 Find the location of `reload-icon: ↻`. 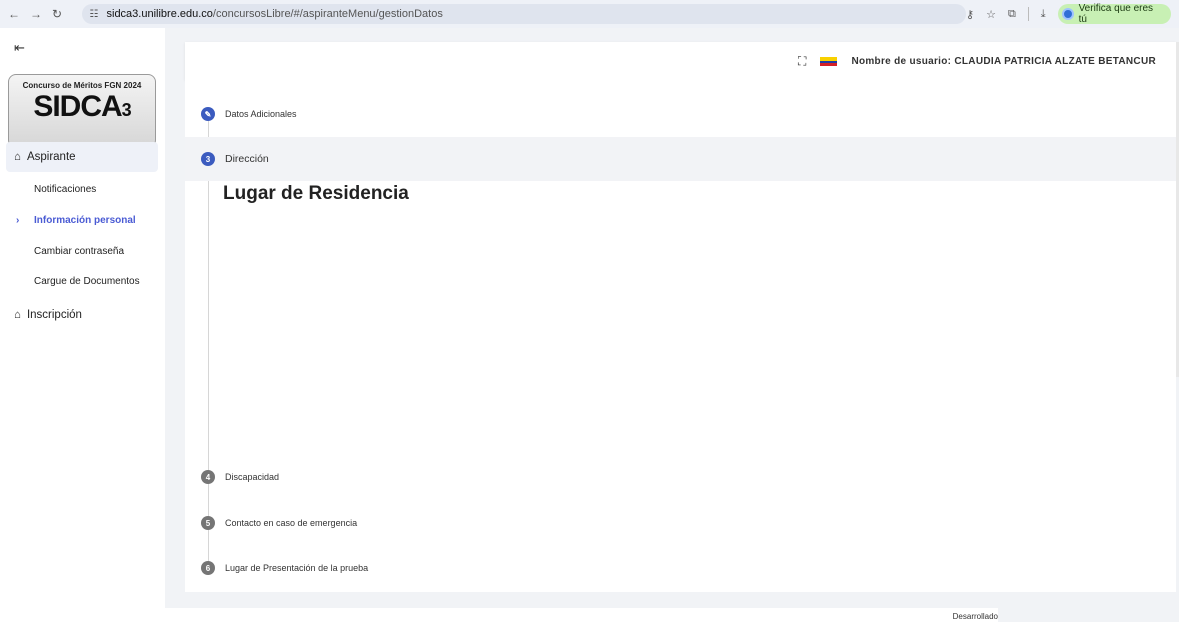

reload-icon: ↻ is located at coordinates (57, 14).